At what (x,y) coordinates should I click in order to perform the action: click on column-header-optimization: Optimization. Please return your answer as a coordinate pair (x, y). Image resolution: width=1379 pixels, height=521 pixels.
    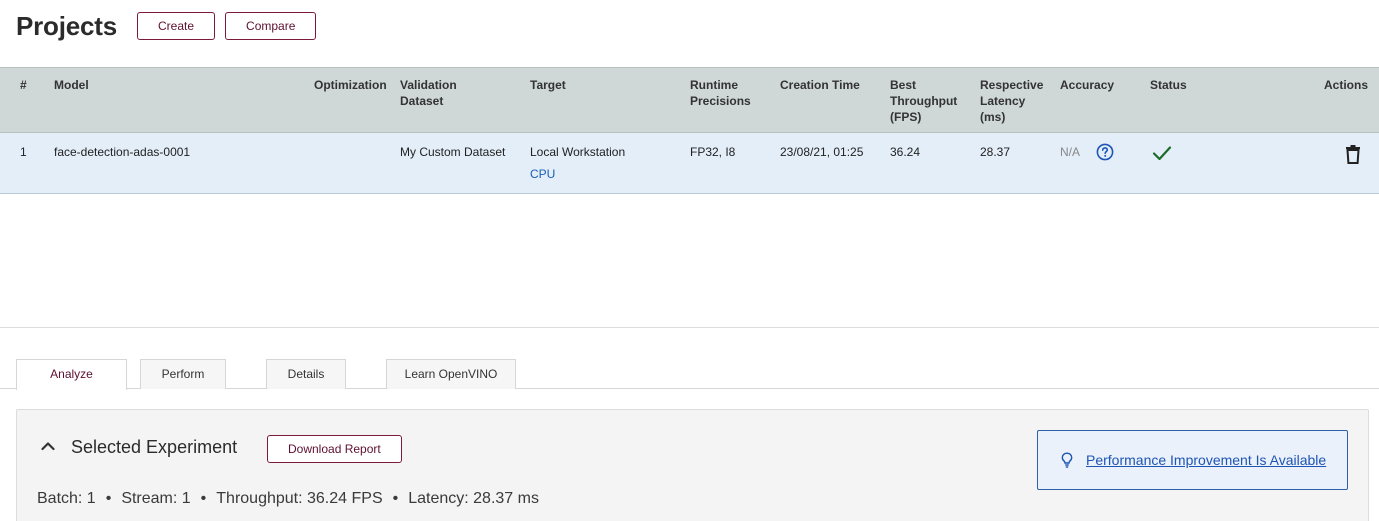
    Looking at the image, I should click on (350, 85).